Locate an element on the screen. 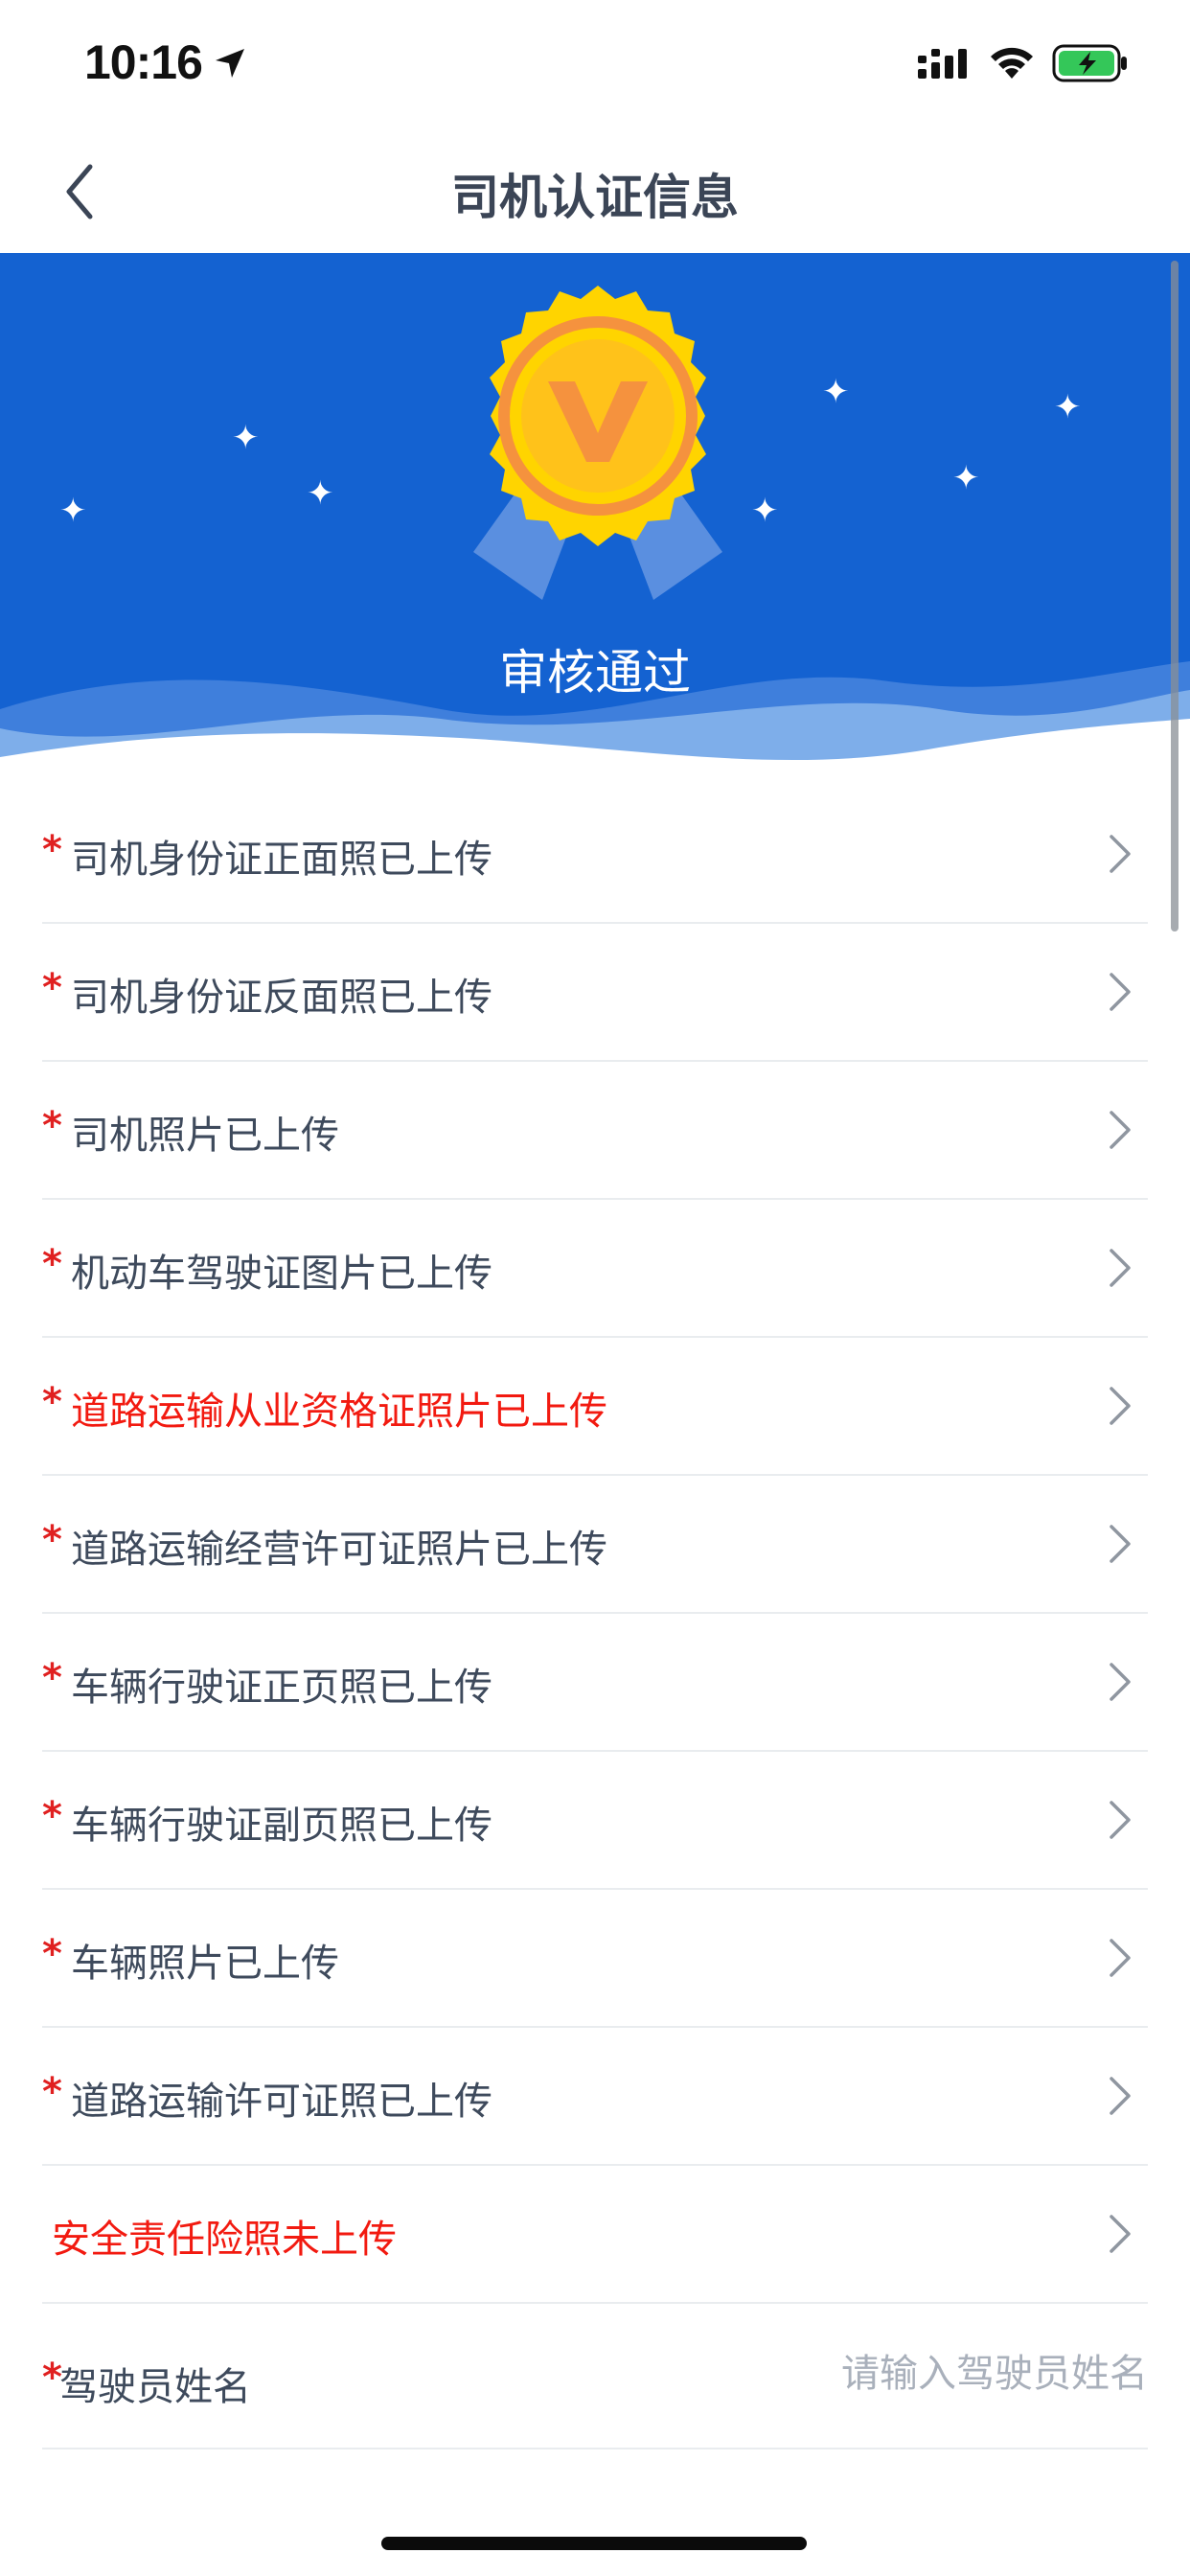  wifi-icon is located at coordinates (1012, 63).